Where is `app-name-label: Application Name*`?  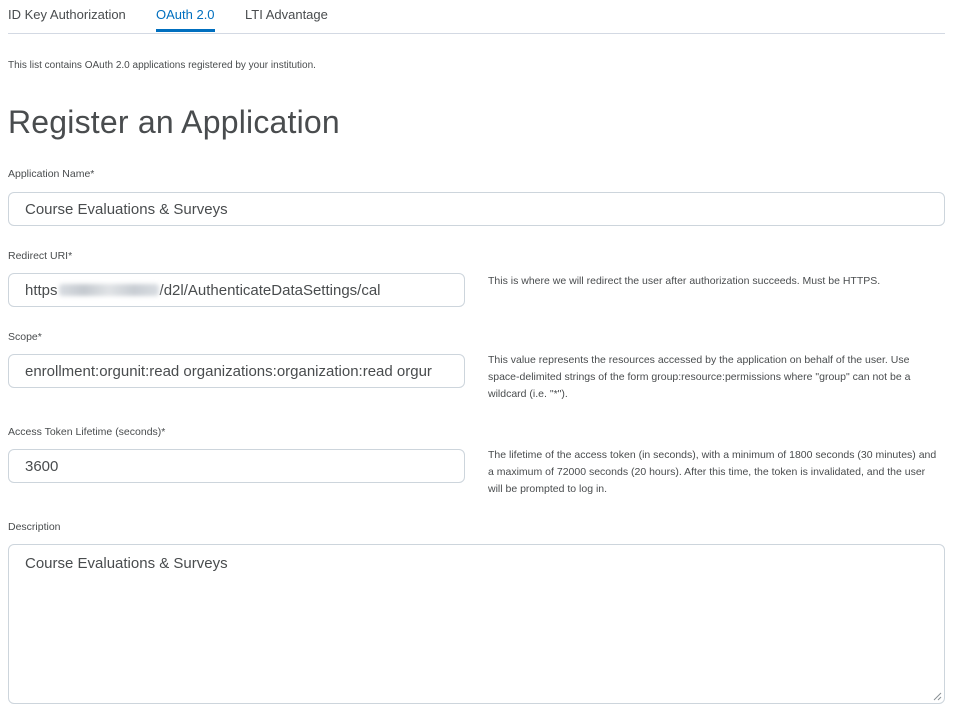 app-name-label: Application Name* is located at coordinates (51, 174).